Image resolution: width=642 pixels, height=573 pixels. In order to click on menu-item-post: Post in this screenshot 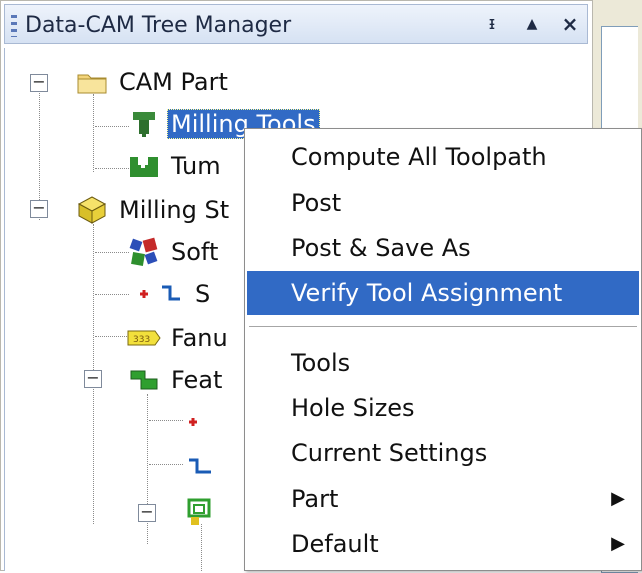, I will do `click(443, 203)`.